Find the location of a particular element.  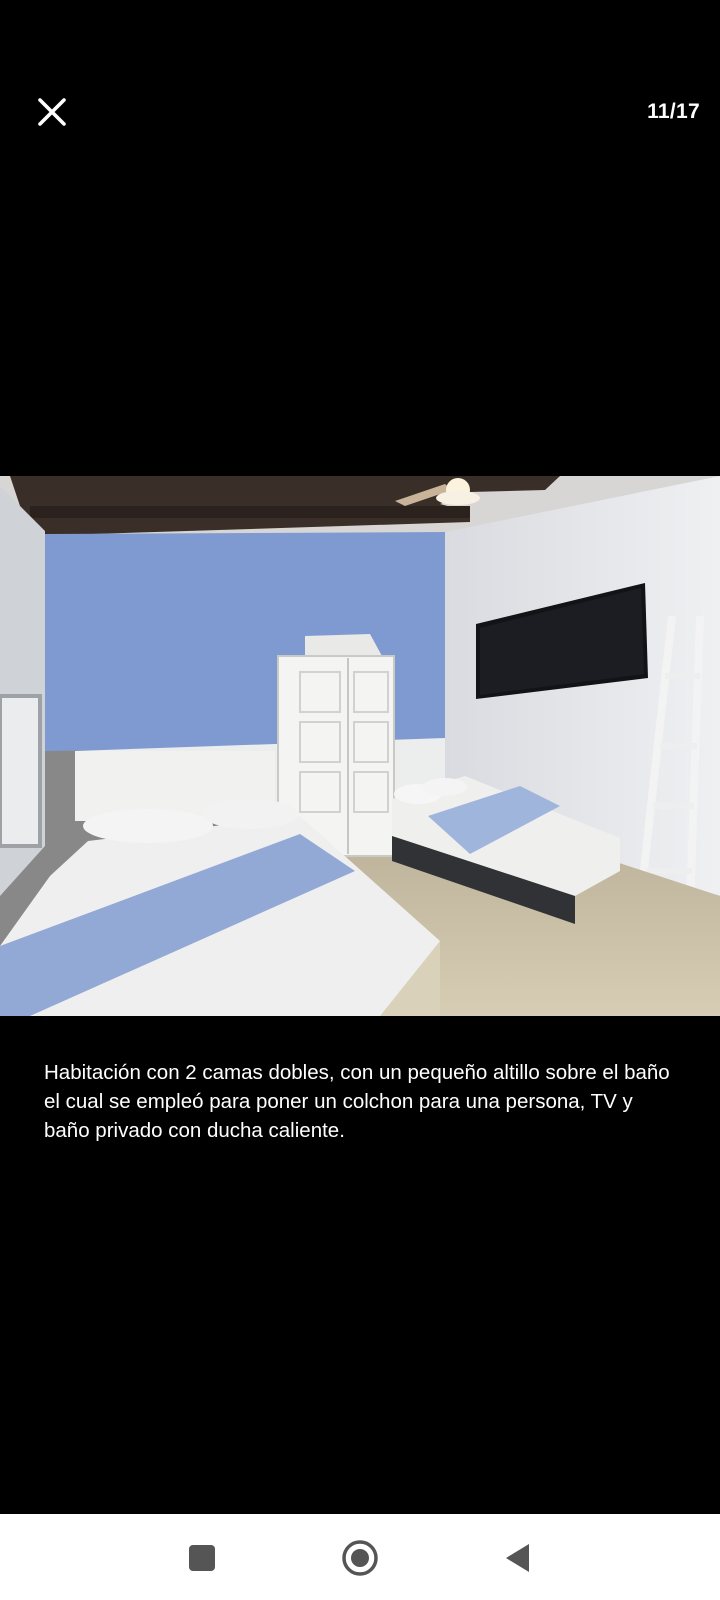

recents-button is located at coordinates (202, 1558).